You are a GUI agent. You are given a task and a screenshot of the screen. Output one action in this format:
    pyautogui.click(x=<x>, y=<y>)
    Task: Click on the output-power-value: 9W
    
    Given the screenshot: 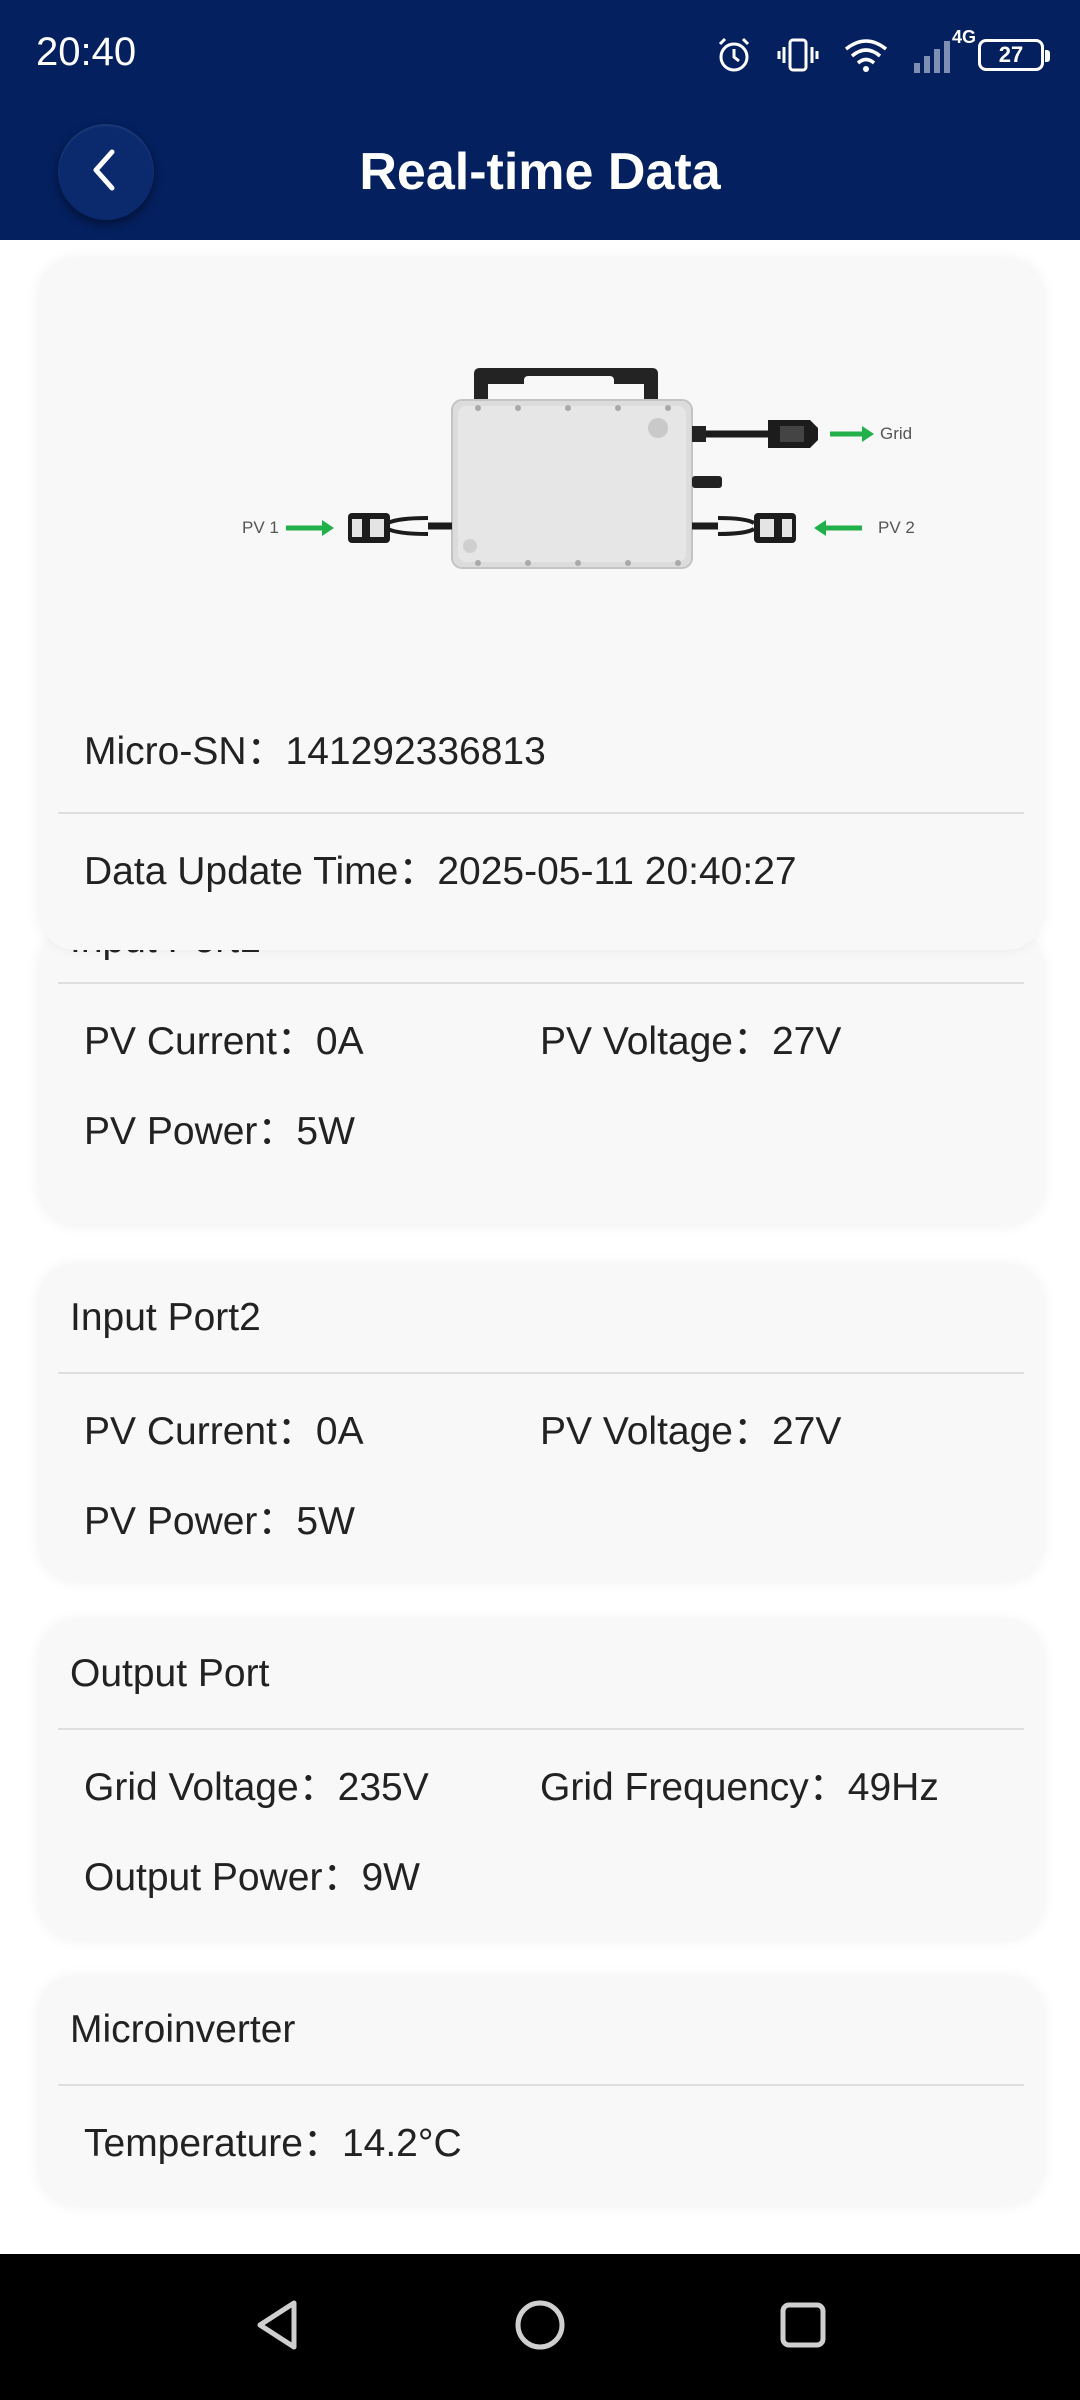 What is the action you would take?
    pyautogui.click(x=390, y=1877)
    